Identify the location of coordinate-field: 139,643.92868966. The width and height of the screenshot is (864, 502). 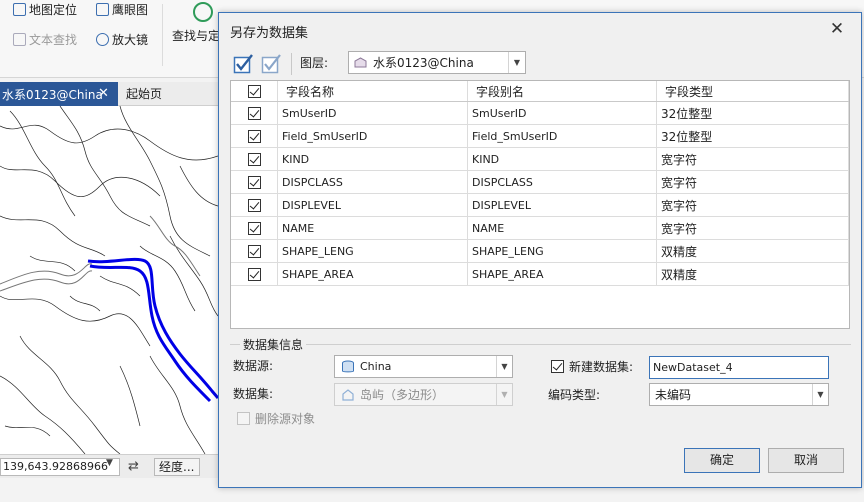
(60, 467).